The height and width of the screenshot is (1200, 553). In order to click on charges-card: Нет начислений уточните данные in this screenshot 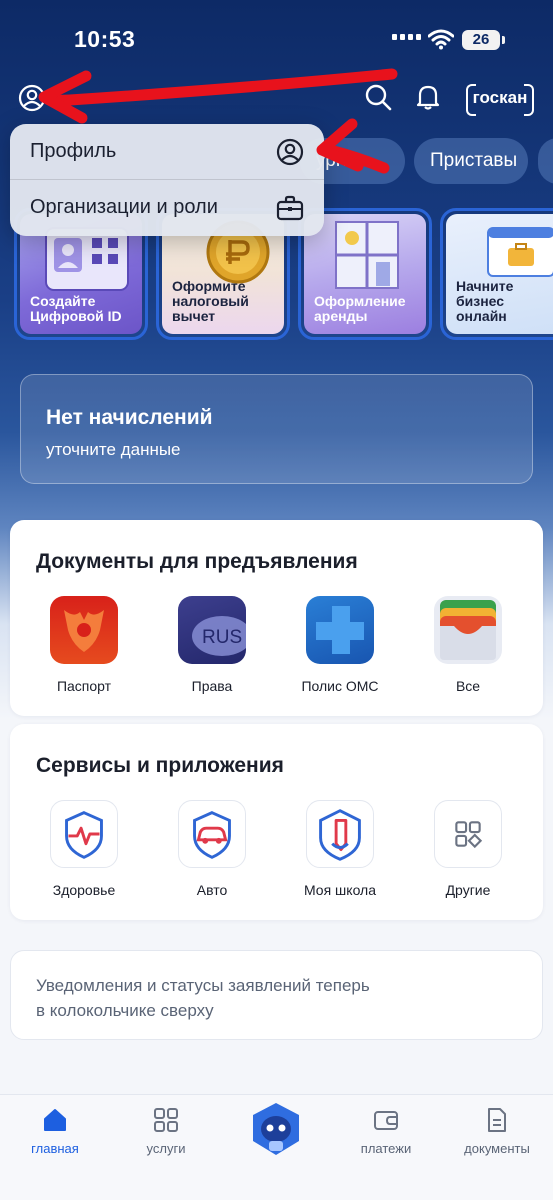, I will do `click(276, 429)`.